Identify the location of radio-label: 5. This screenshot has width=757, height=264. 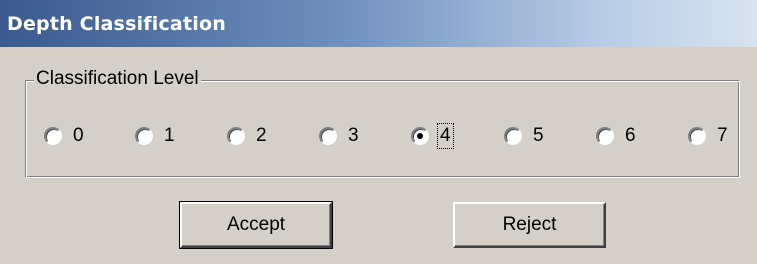
(538, 135).